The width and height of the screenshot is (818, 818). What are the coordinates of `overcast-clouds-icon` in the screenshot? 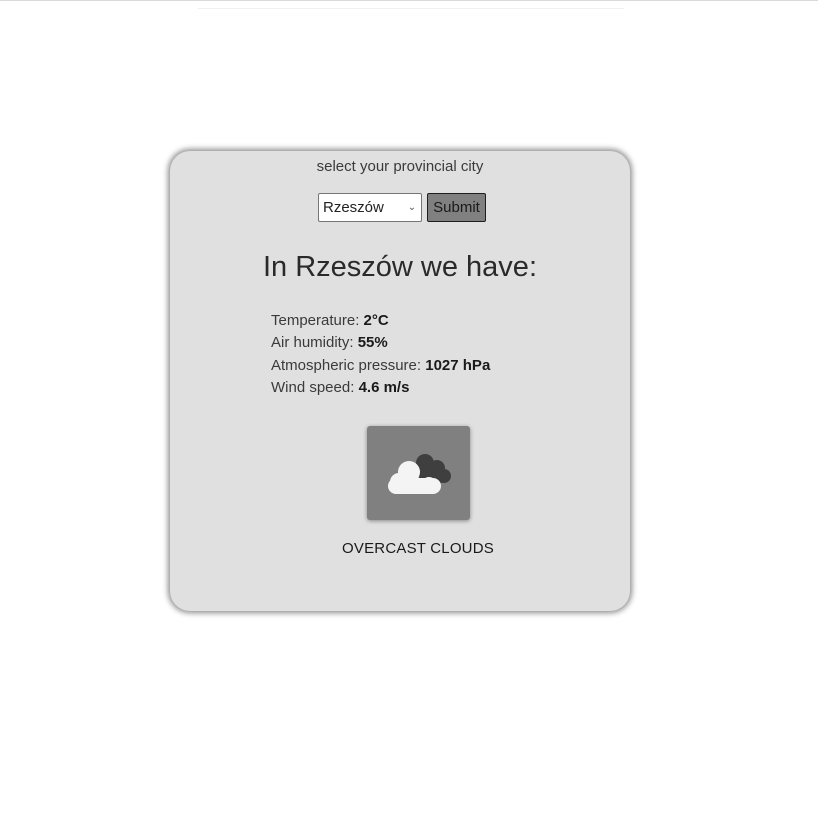 It's located at (419, 474).